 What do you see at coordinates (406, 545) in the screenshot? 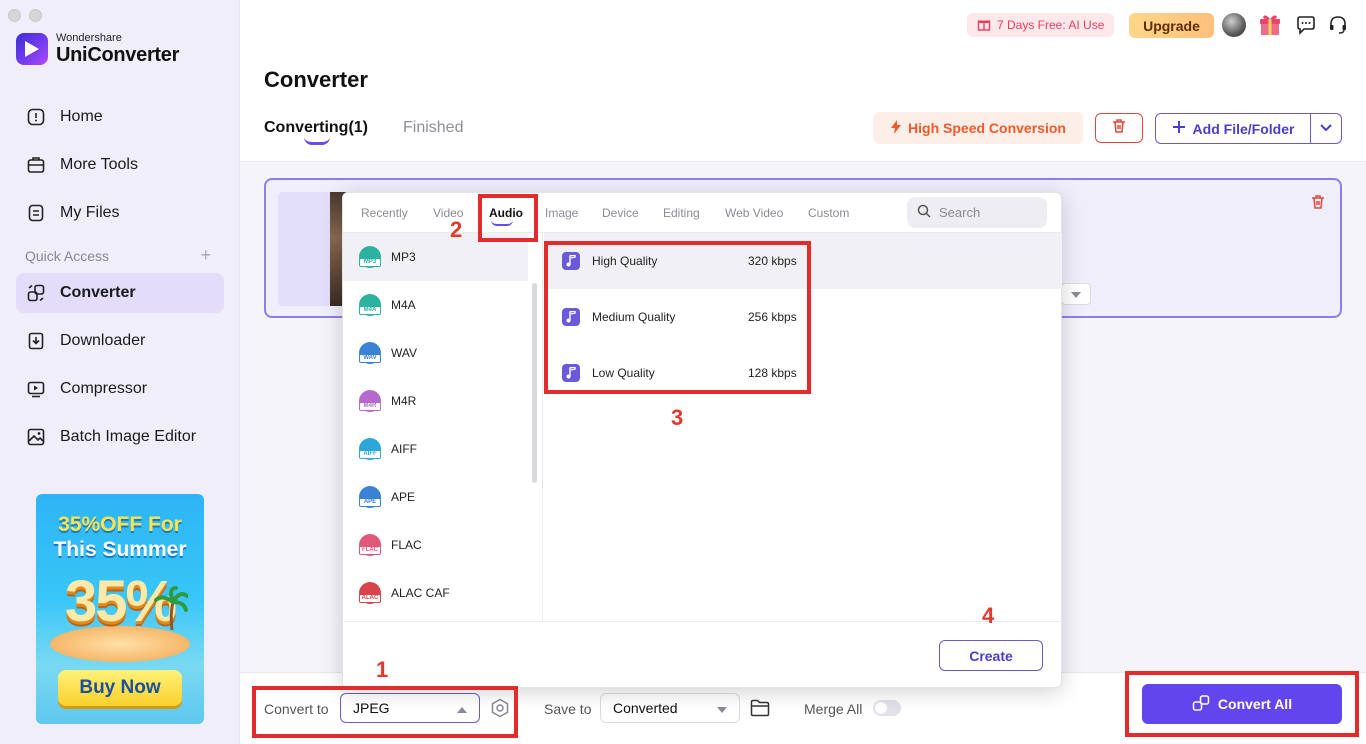
I see `format-label: FLAC` at bounding box center [406, 545].